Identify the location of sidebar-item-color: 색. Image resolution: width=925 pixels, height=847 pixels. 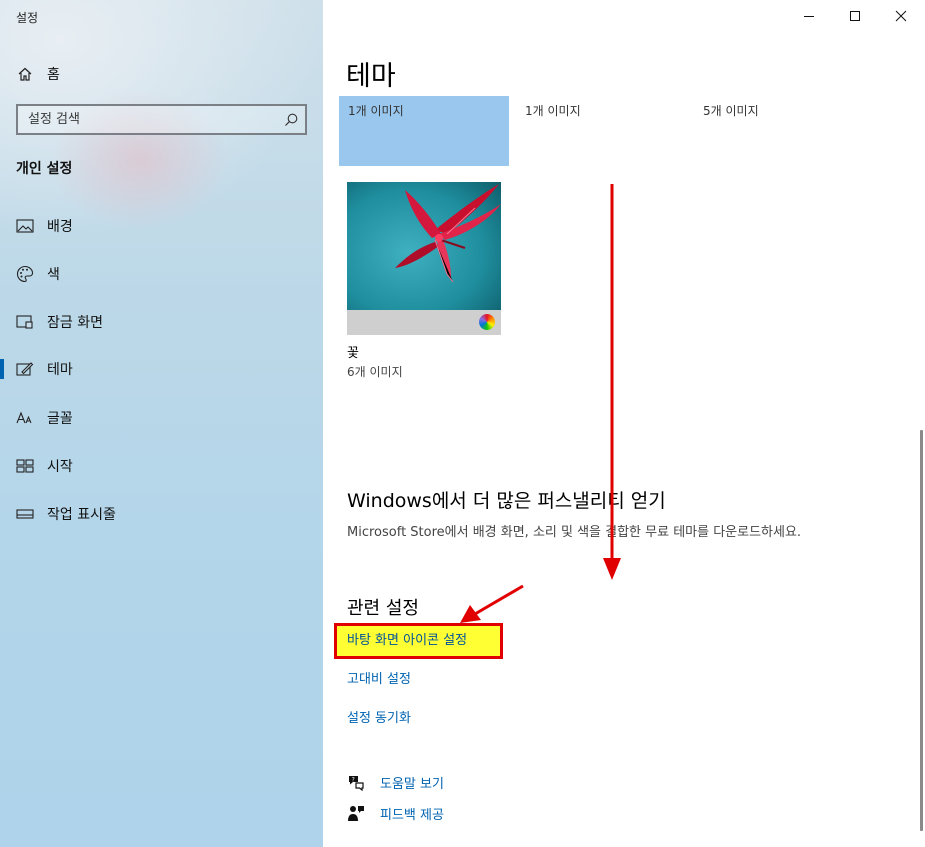
(161, 274).